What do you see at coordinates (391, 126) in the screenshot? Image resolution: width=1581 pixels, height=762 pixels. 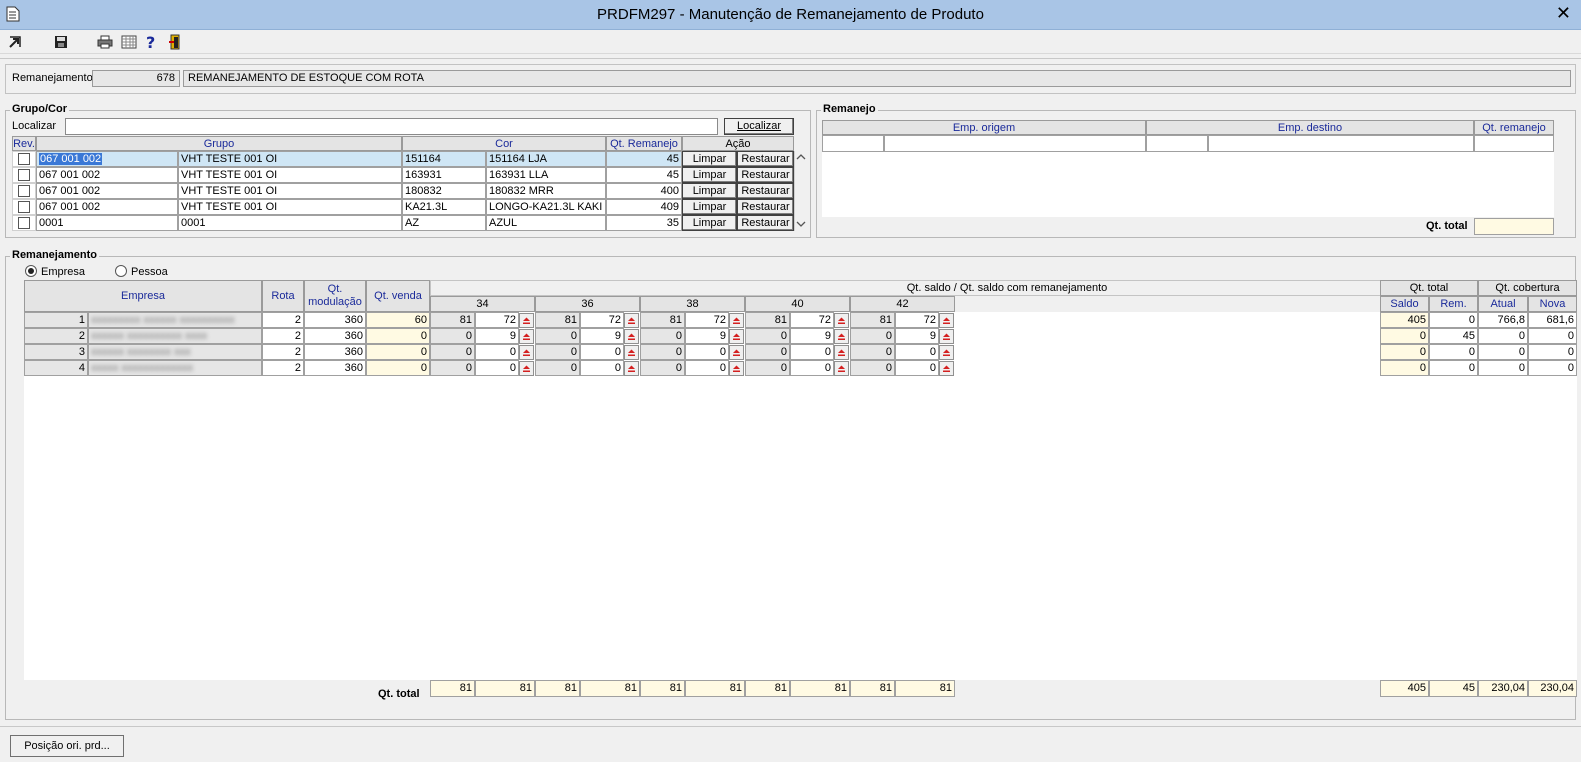 I see `localizar-input` at bounding box center [391, 126].